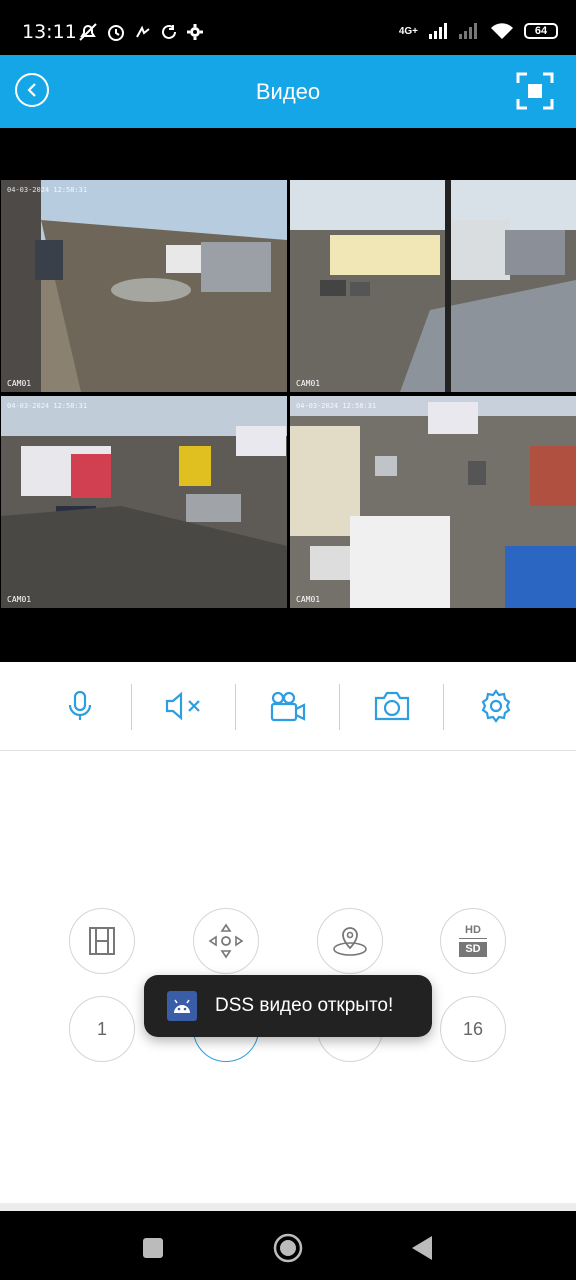 The height and width of the screenshot is (1280, 576). Describe the element at coordinates (169, 31) in the screenshot. I see `sync-icon` at that location.